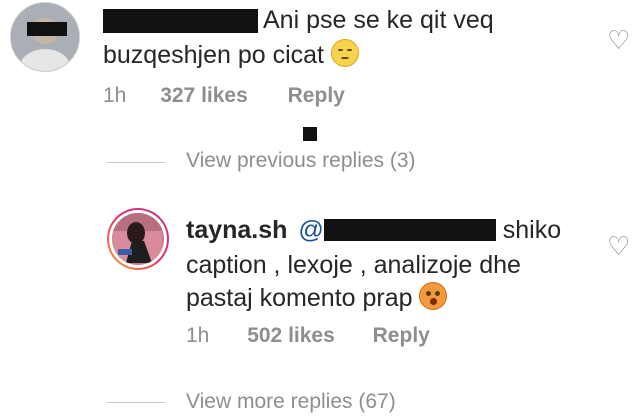 Image resolution: width=640 pixels, height=418 pixels. What do you see at coordinates (213, 55) in the screenshot?
I see `comment-1-text-cont: buzqeshjen po cicat` at bounding box center [213, 55].